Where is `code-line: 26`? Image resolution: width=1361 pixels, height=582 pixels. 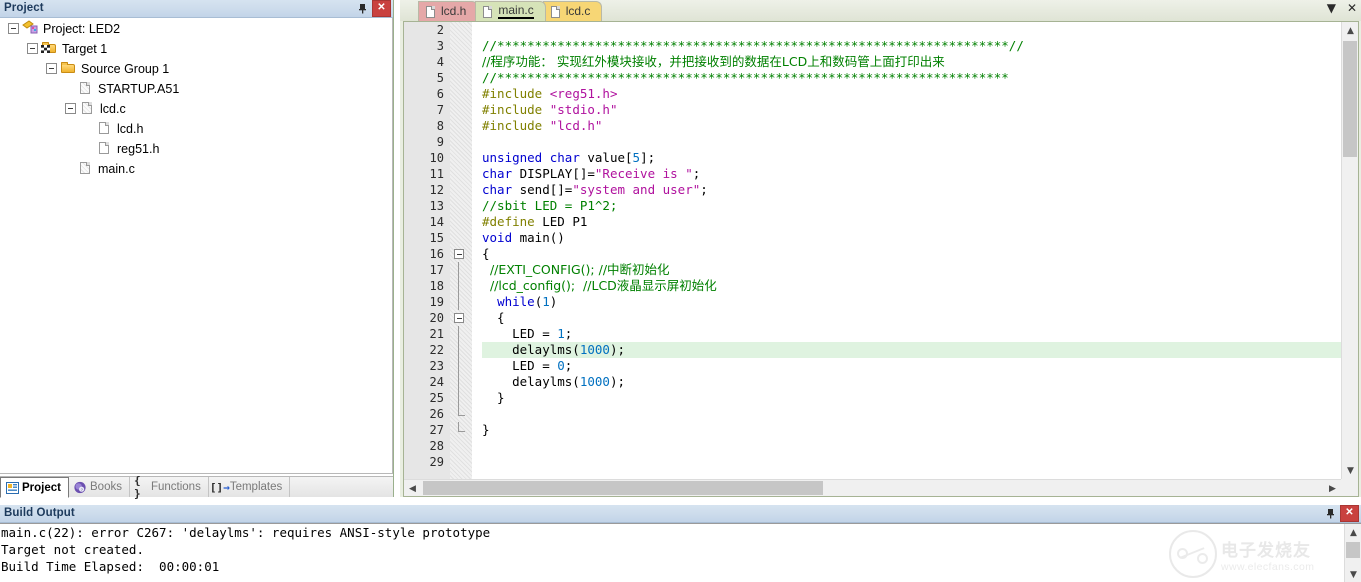 code-line: 26 is located at coordinates (872, 414).